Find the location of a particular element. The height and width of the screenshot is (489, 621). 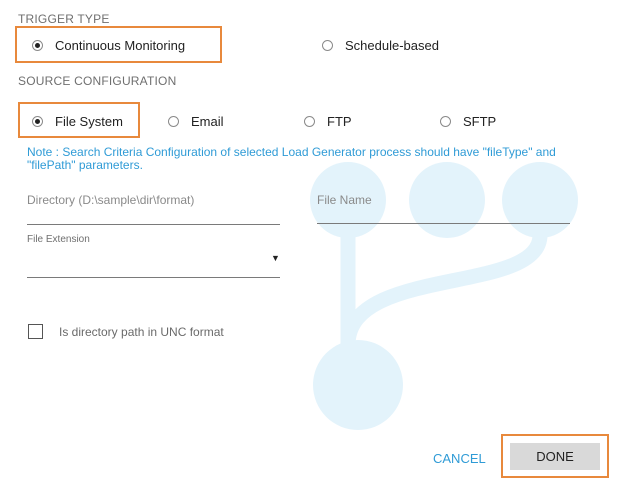

radio-ftp: FTP is located at coordinates (328, 121).